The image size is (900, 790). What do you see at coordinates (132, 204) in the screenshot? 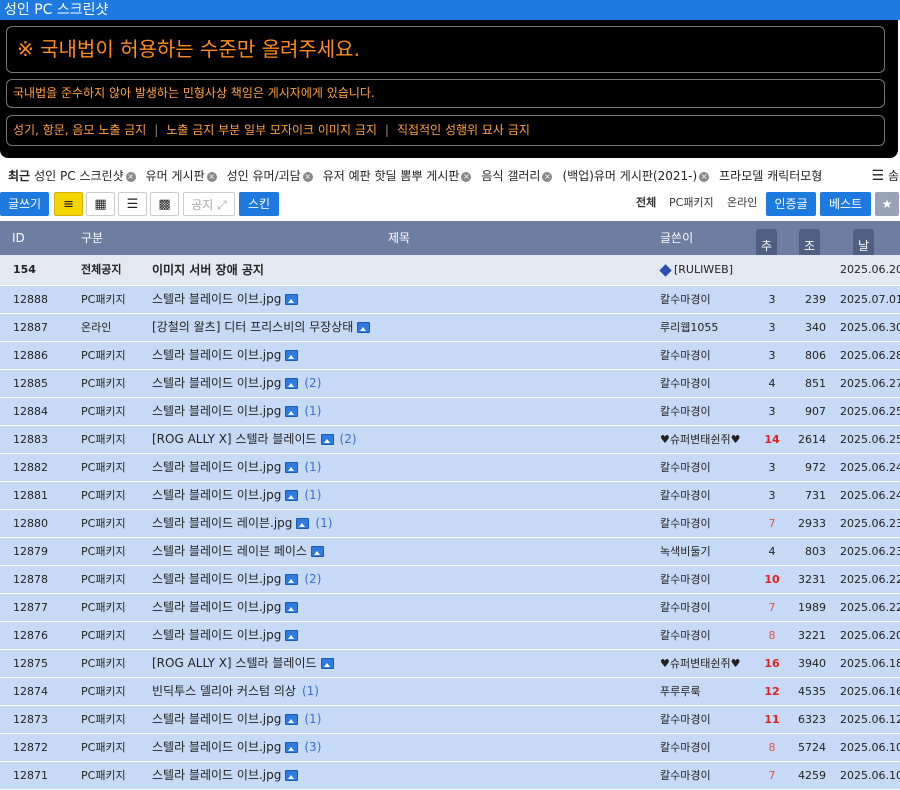
I see `view-thumbnail-list-button: ☰` at bounding box center [132, 204].